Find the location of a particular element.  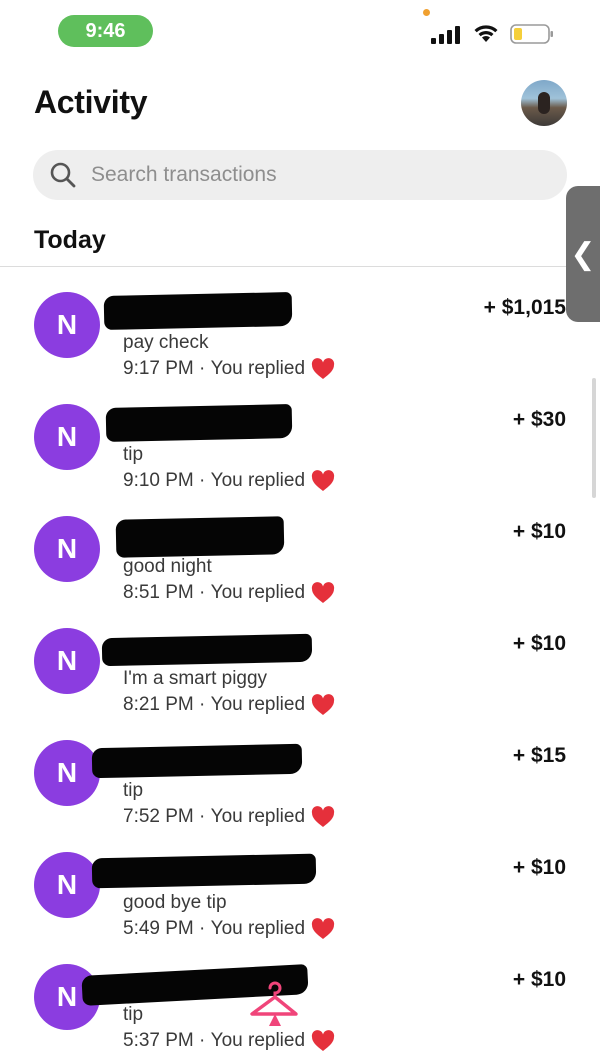

search-input is located at coordinates (301, 175).